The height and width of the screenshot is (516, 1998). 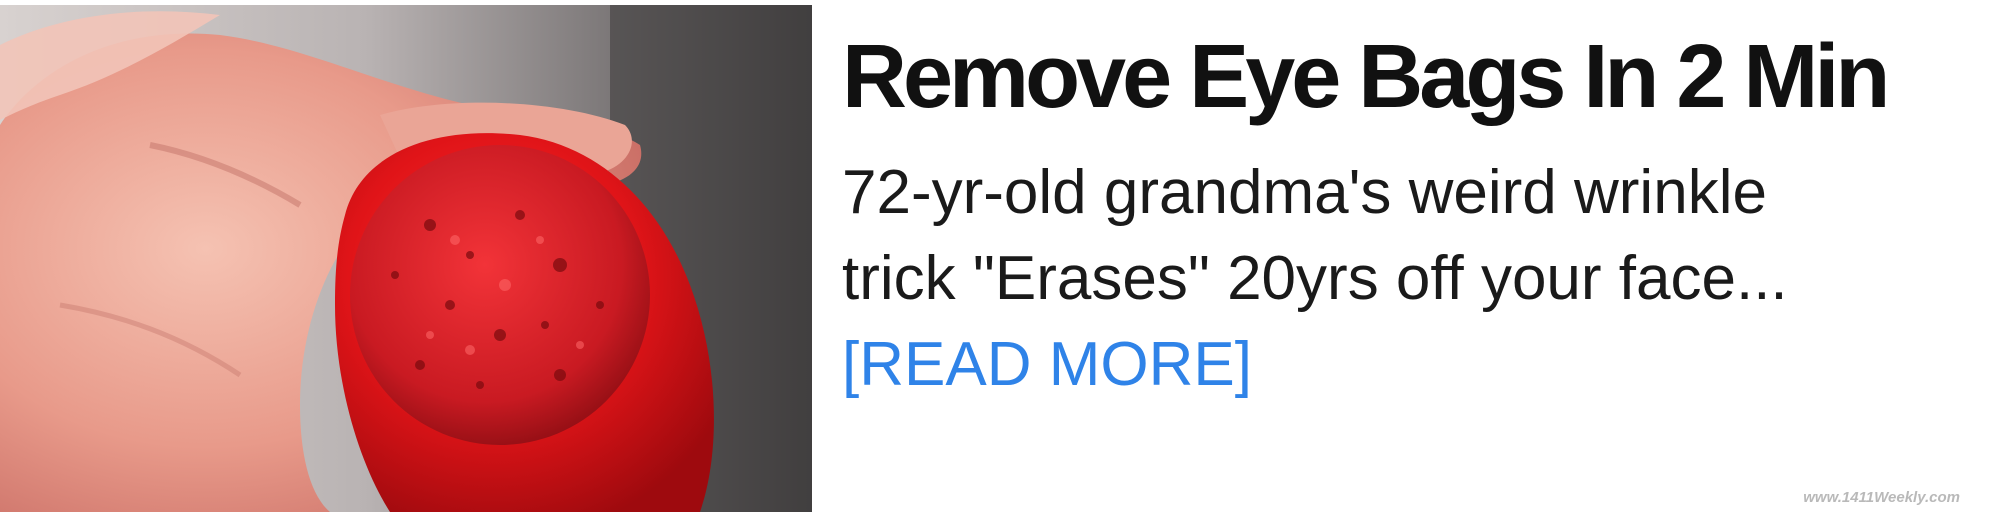 What do you see at coordinates (1304, 192) in the screenshot?
I see `ad-body-line-1: 72-yr-old grandma's weird wrinkle` at bounding box center [1304, 192].